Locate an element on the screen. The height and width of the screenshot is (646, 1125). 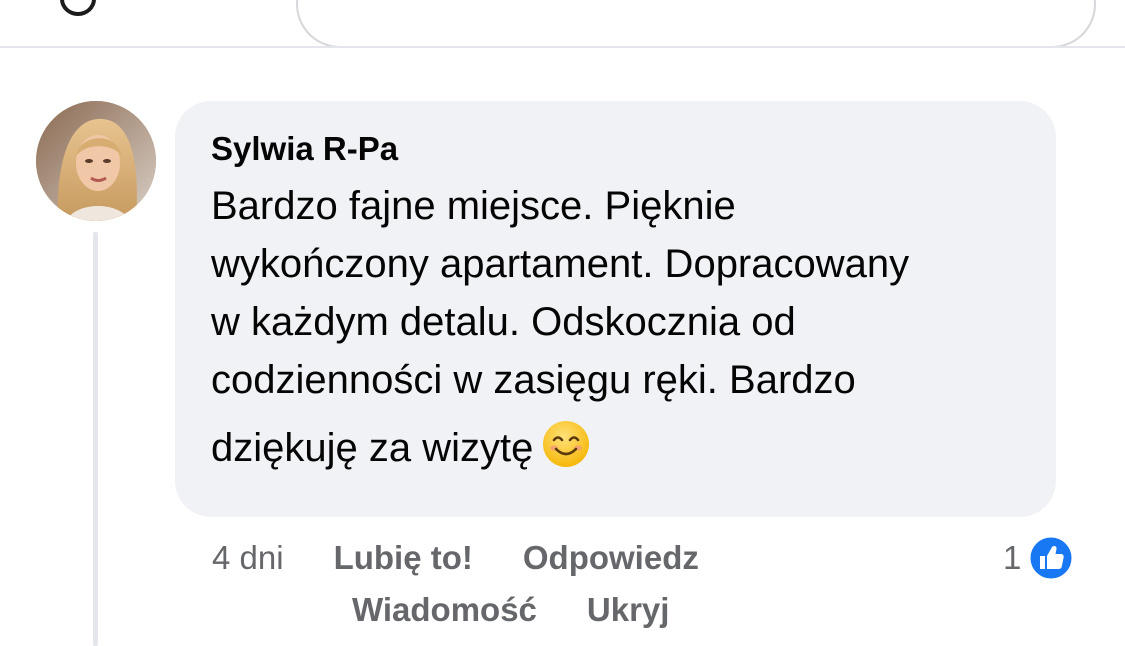
hide-button: Ukryj is located at coordinates (628, 609).